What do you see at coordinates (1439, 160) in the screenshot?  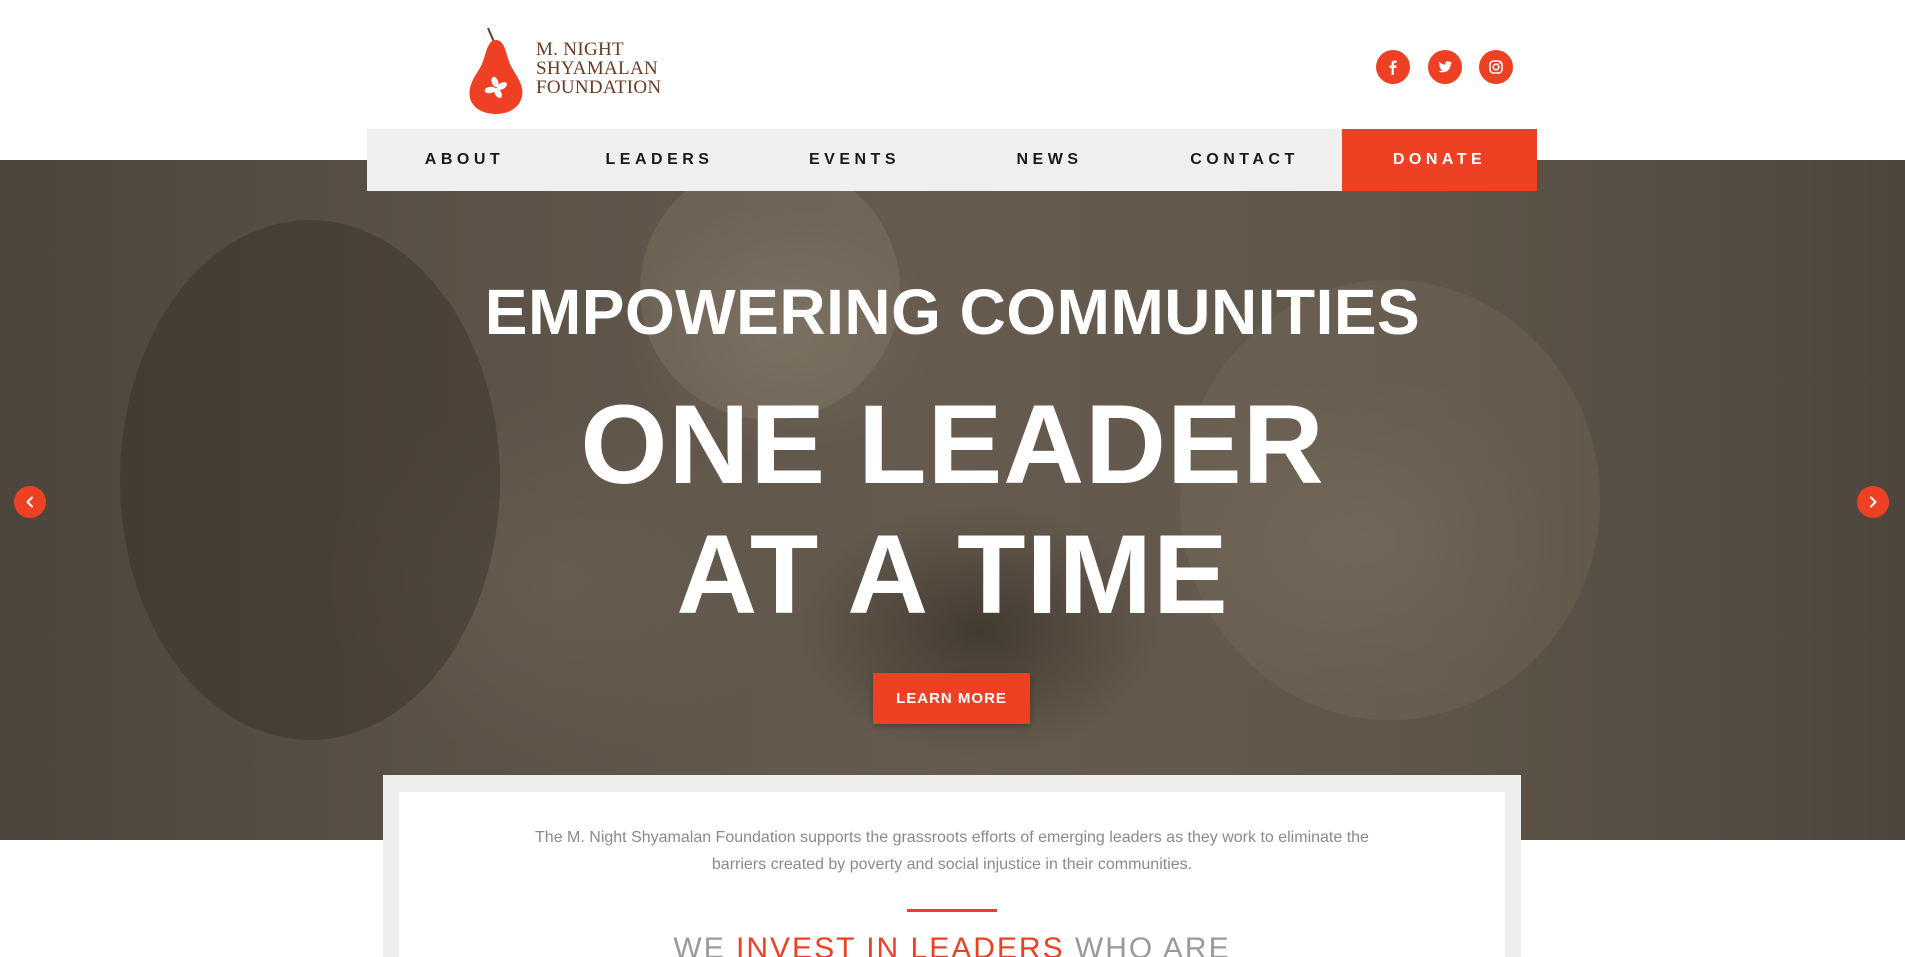 I see `donate-button: DONATE` at bounding box center [1439, 160].